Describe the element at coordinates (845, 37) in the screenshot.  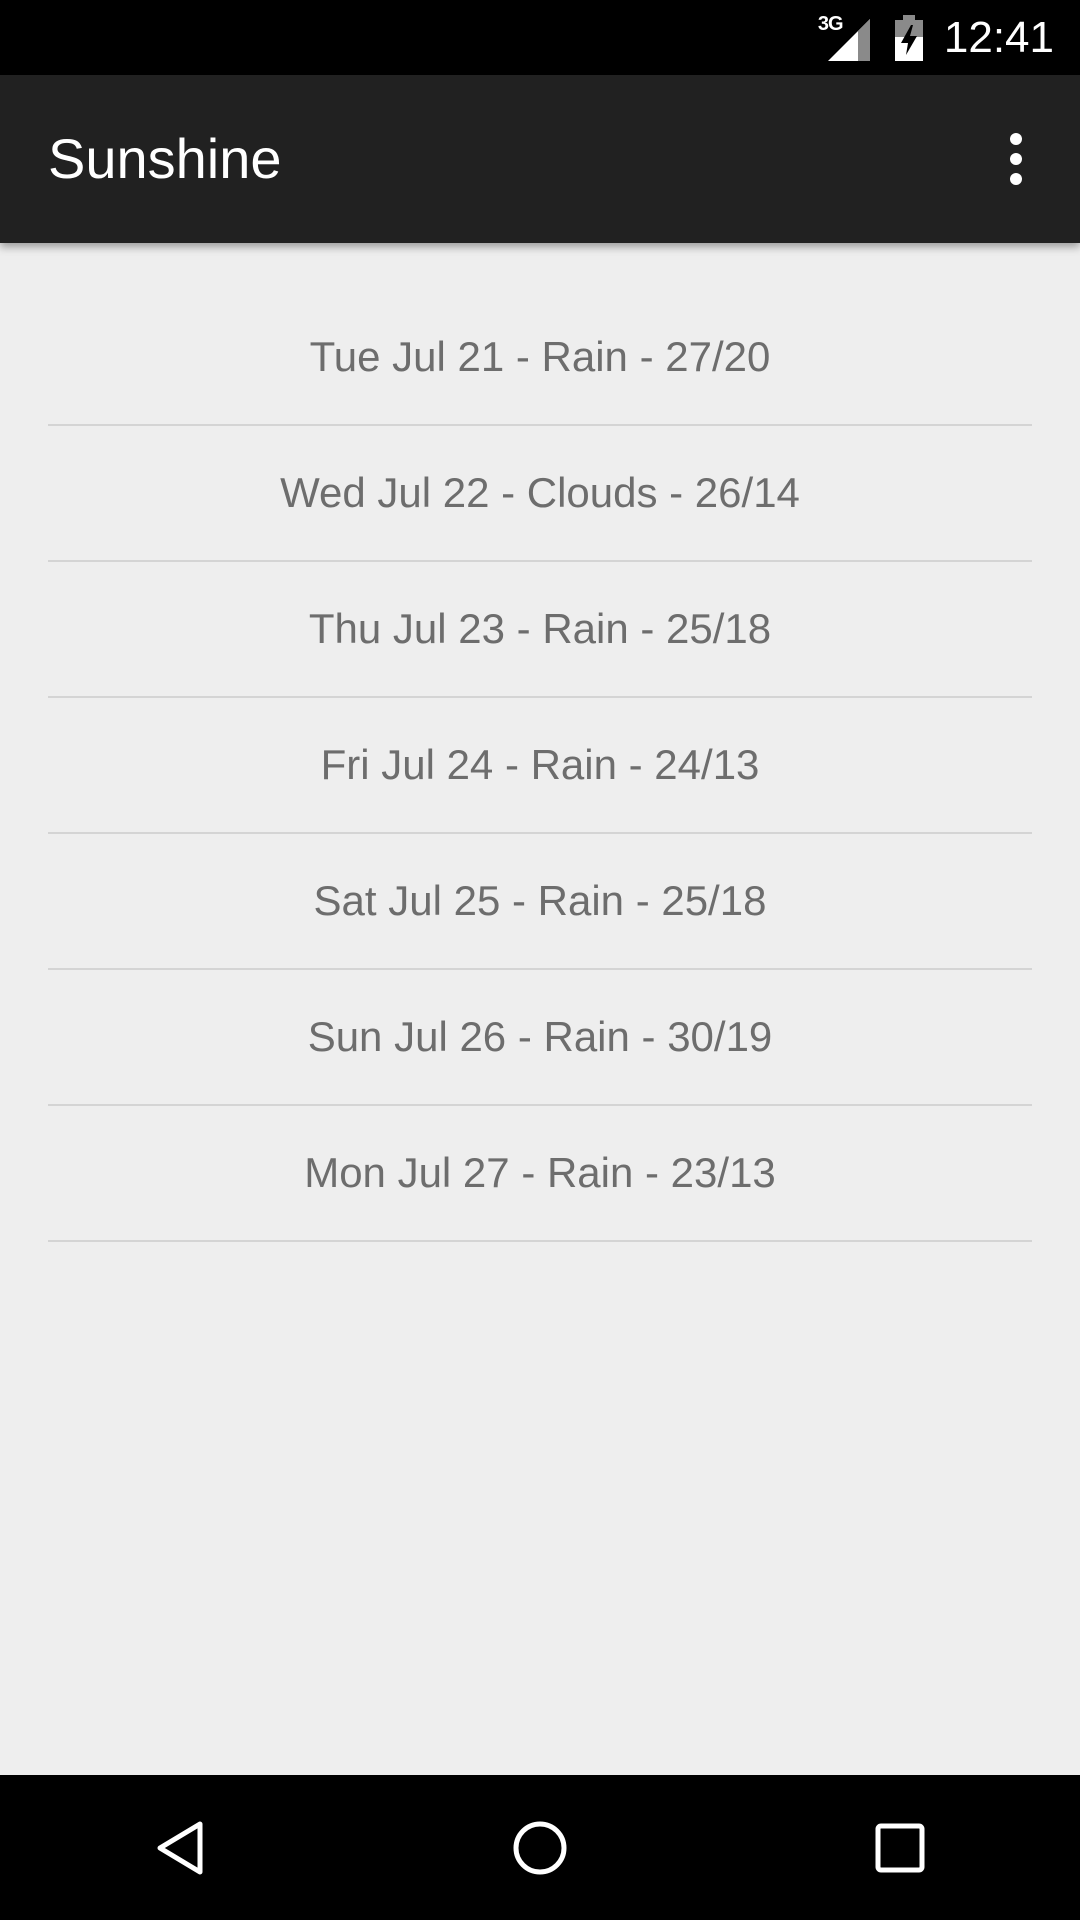
I see `signal-icon: 3G` at that location.